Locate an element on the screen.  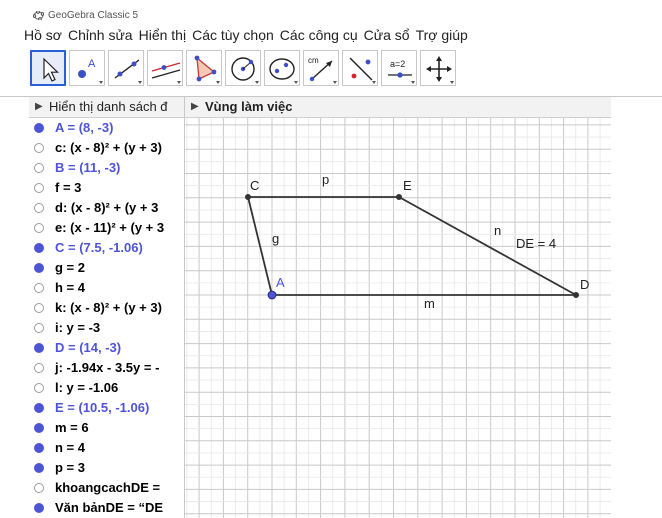
line-tool-button is located at coordinates (126, 68).